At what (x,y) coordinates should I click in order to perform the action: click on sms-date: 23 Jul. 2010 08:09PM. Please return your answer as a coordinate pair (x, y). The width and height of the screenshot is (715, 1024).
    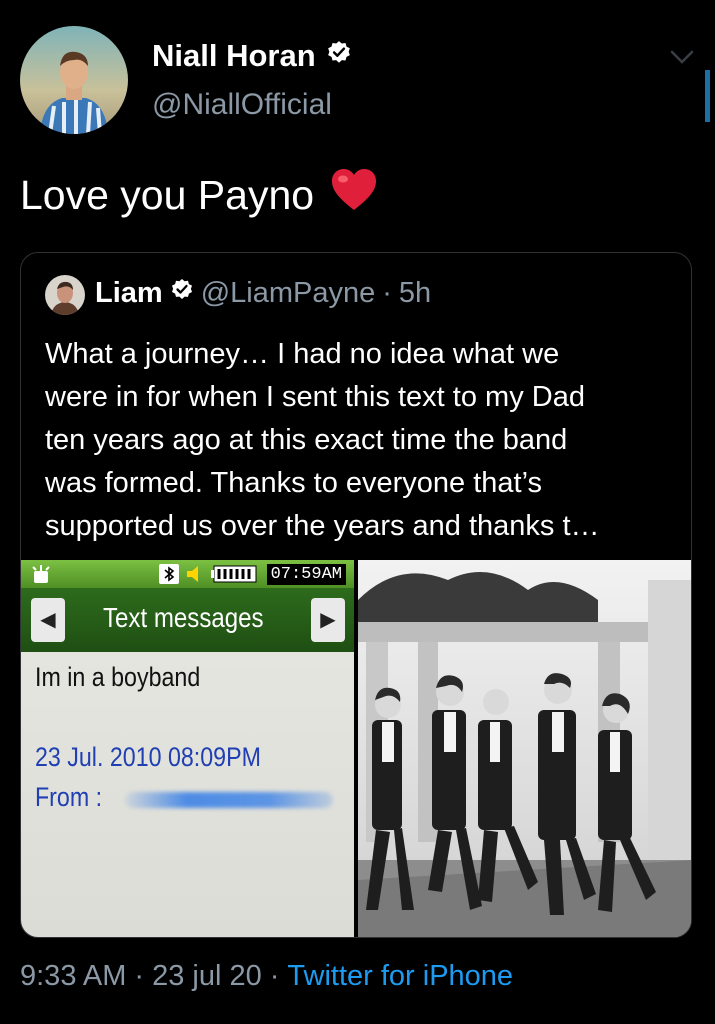
    Looking at the image, I should click on (148, 757).